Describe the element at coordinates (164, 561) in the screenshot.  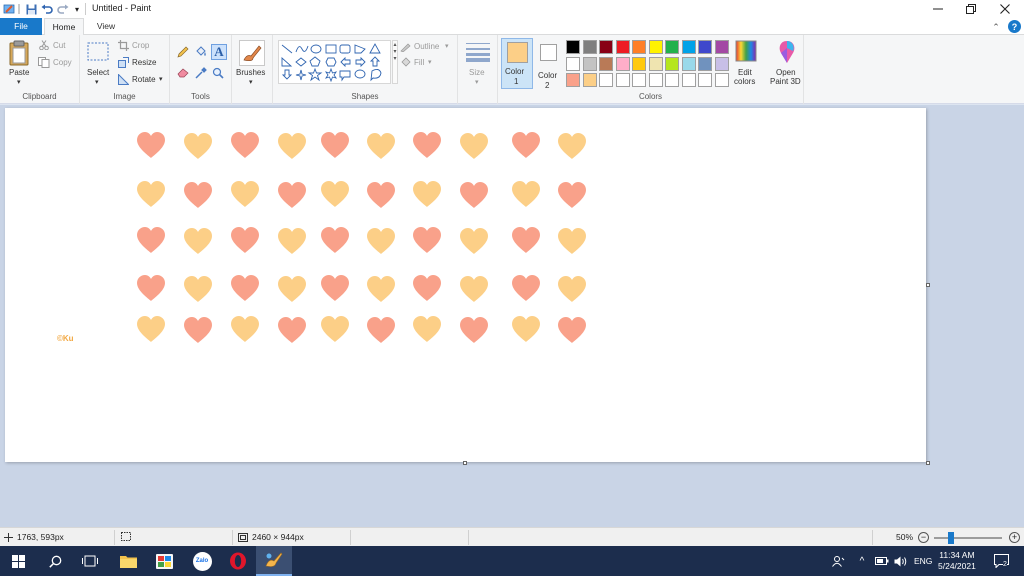
I see `photos-icon` at that location.